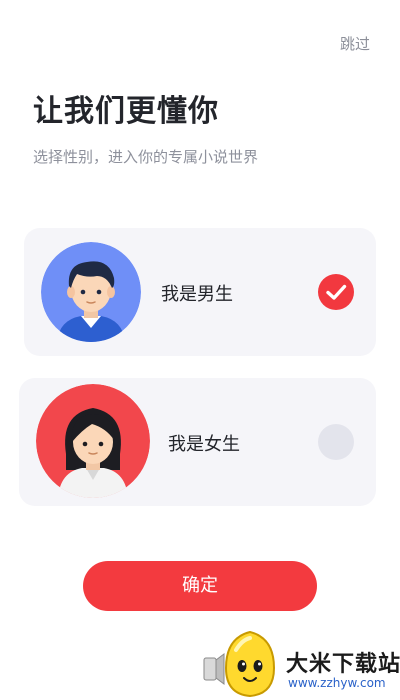 The image size is (400, 700). Describe the element at coordinates (336, 292) in the screenshot. I see `selected-check-icon` at that location.